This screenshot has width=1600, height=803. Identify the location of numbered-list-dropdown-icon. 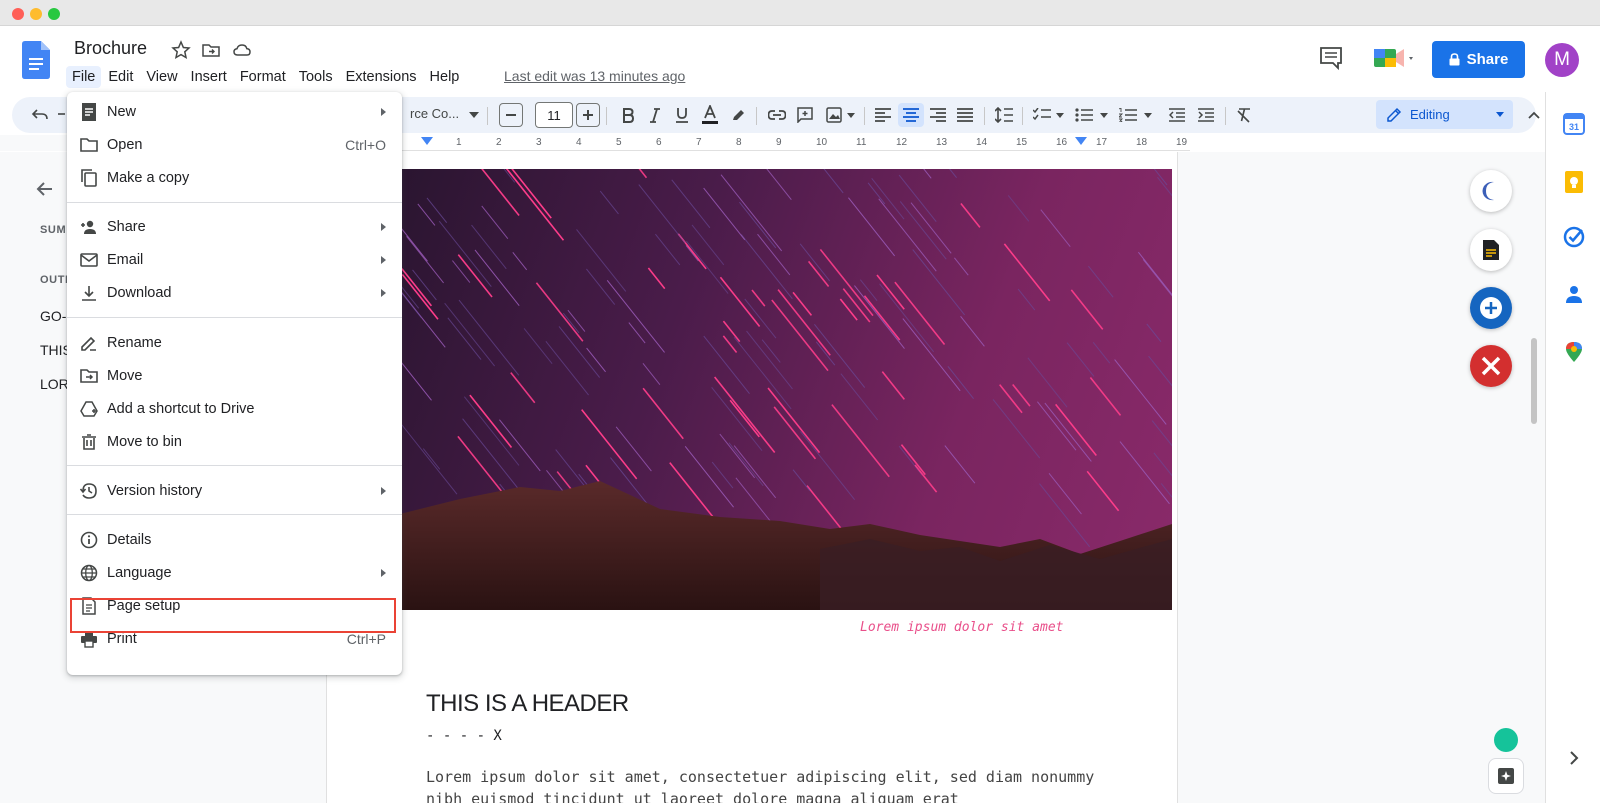
(1148, 115).